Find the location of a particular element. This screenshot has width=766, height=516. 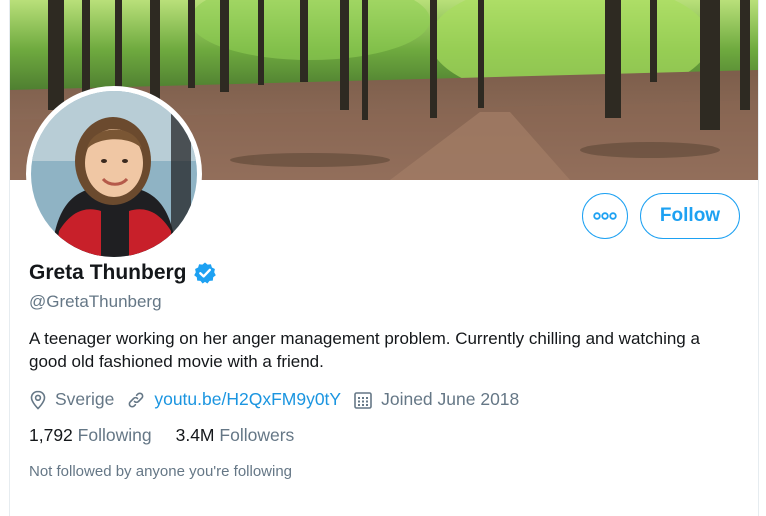

profile-actions: Follow is located at coordinates (661, 216).